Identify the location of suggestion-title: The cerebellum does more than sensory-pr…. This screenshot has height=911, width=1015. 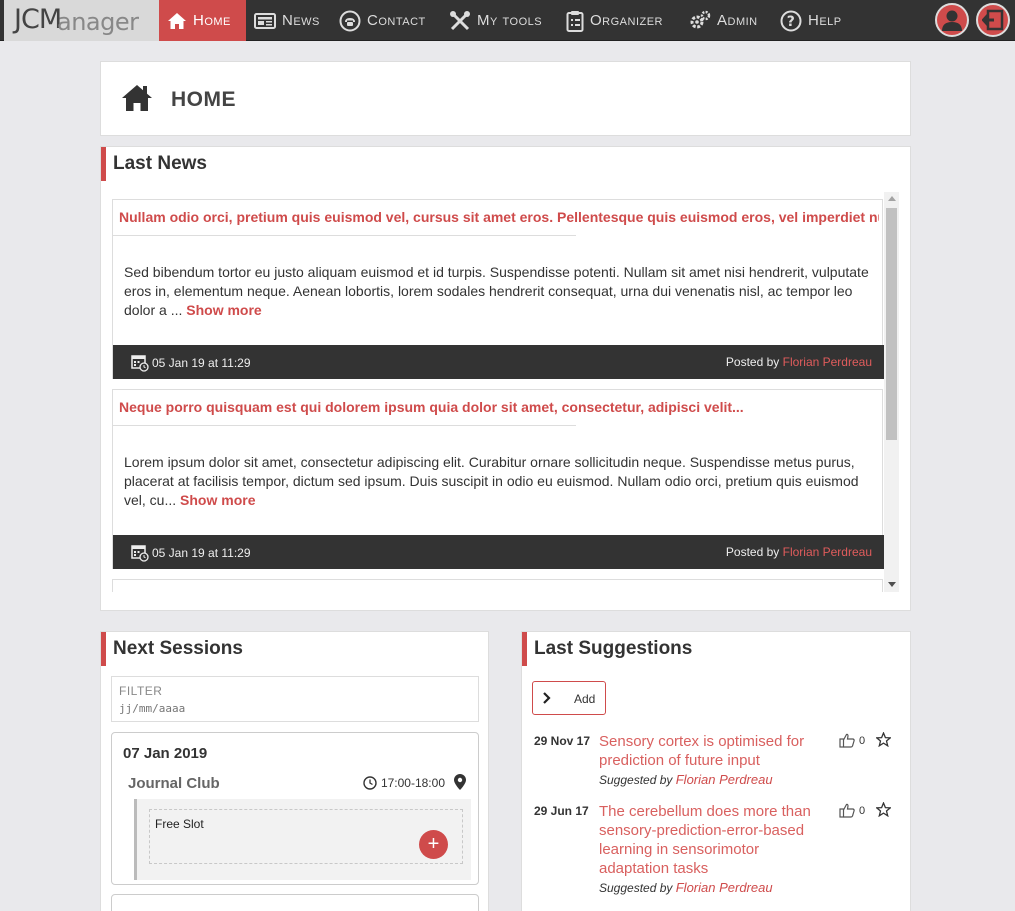
(714, 840).